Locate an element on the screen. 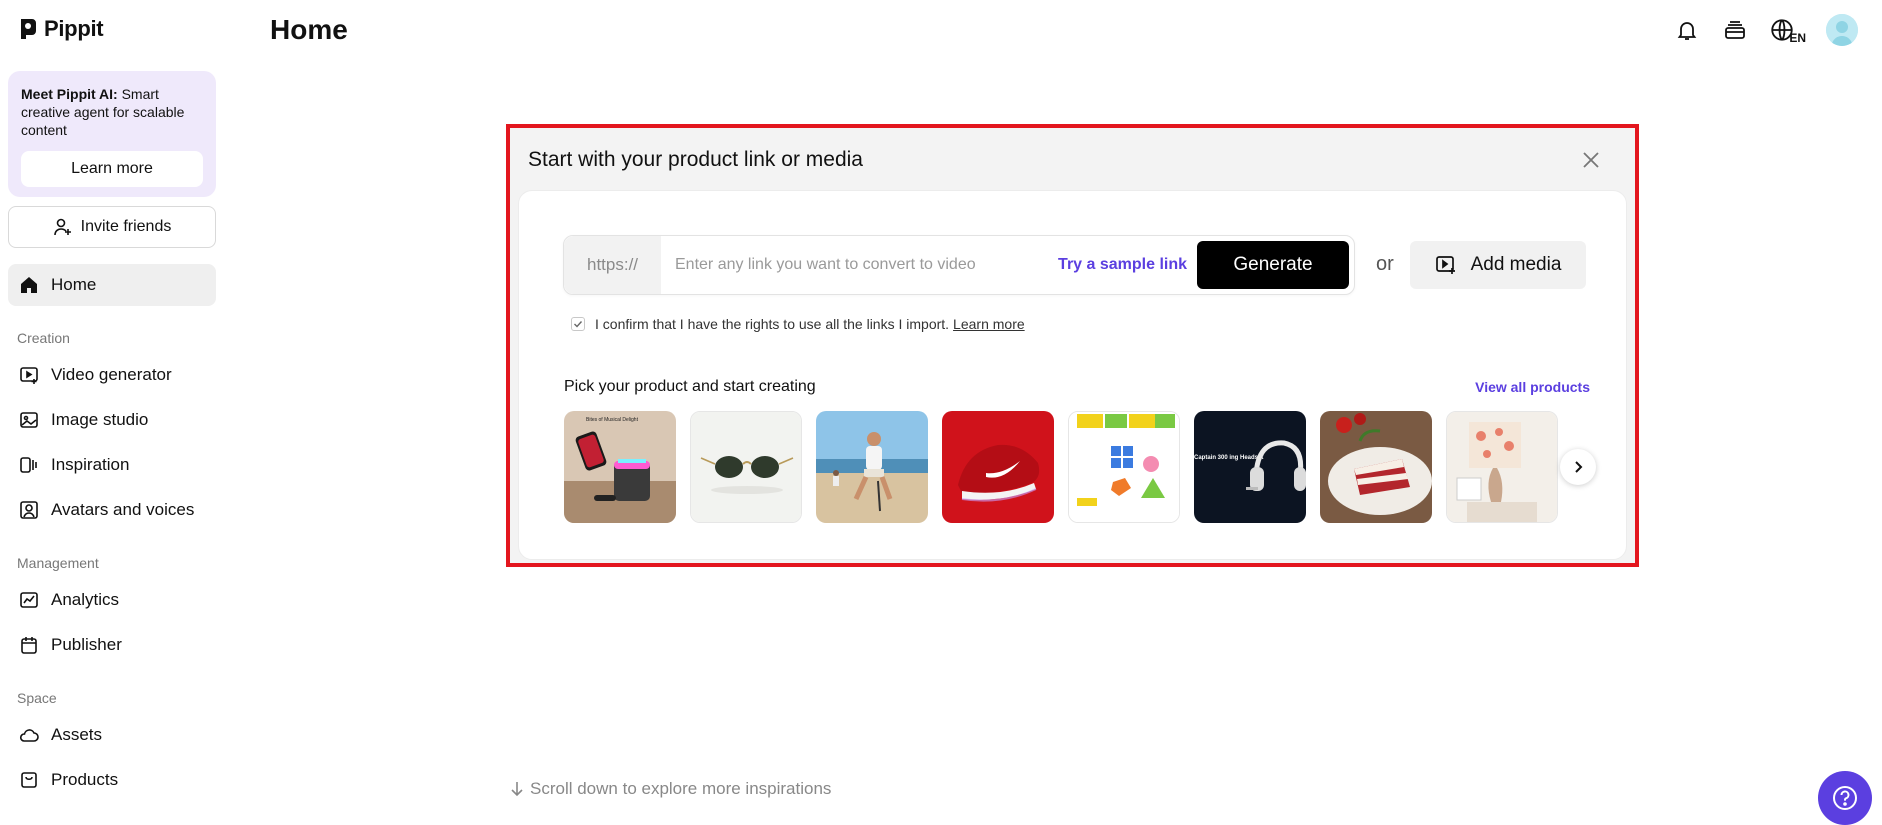 Image resolution: width=1882 pixels, height=825 pixels. sidebar-item-label: Inspiration is located at coordinates (90, 464).